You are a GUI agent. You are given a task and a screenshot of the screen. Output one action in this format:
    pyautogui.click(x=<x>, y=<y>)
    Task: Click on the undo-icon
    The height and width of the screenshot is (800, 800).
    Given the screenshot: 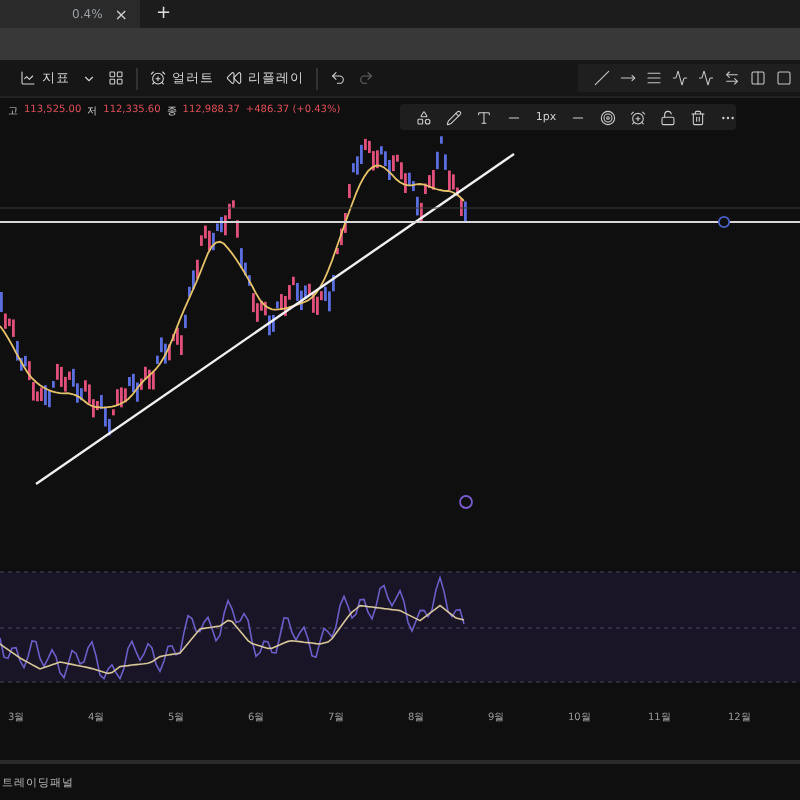 What is the action you would take?
    pyautogui.click(x=338, y=78)
    